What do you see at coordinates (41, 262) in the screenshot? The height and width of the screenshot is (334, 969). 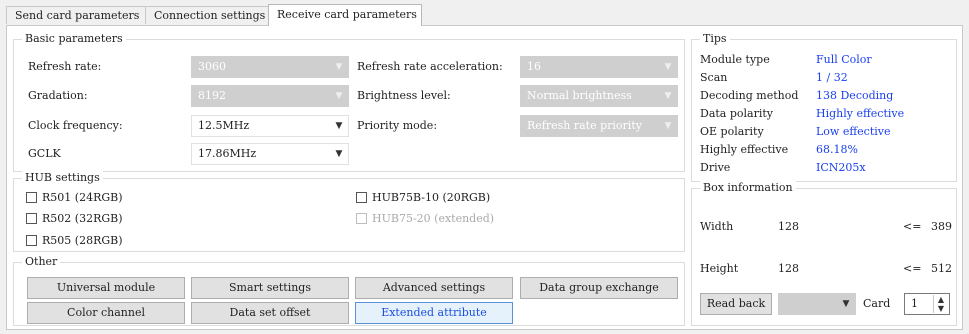 I see `other-title: Other` at bounding box center [41, 262].